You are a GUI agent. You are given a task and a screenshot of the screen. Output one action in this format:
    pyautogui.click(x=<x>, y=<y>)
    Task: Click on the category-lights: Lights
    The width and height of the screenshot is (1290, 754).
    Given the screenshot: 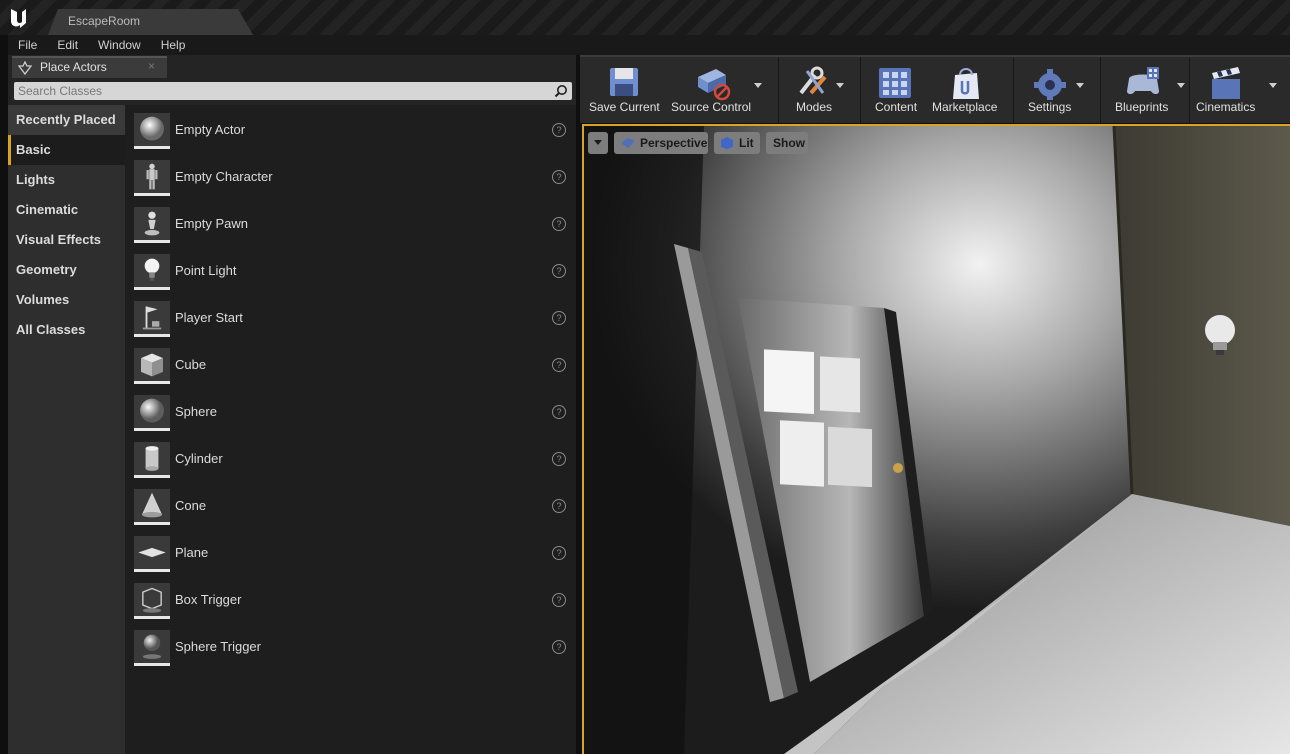 What is the action you would take?
    pyautogui.click(x=66, y=180)
    